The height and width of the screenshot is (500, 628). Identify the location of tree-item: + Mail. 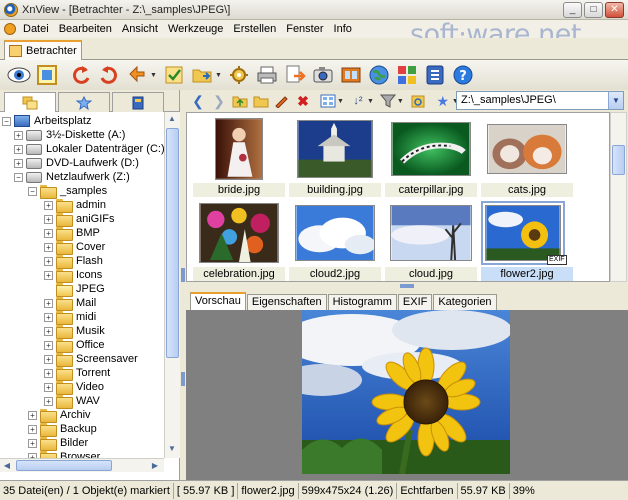
(70, 303).